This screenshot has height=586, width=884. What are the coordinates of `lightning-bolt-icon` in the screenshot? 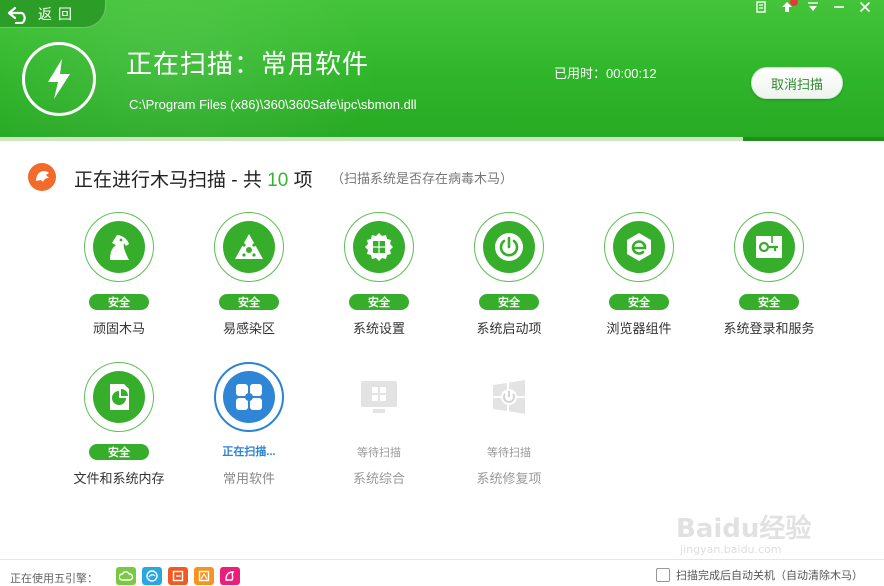 It's located at (59, 79).